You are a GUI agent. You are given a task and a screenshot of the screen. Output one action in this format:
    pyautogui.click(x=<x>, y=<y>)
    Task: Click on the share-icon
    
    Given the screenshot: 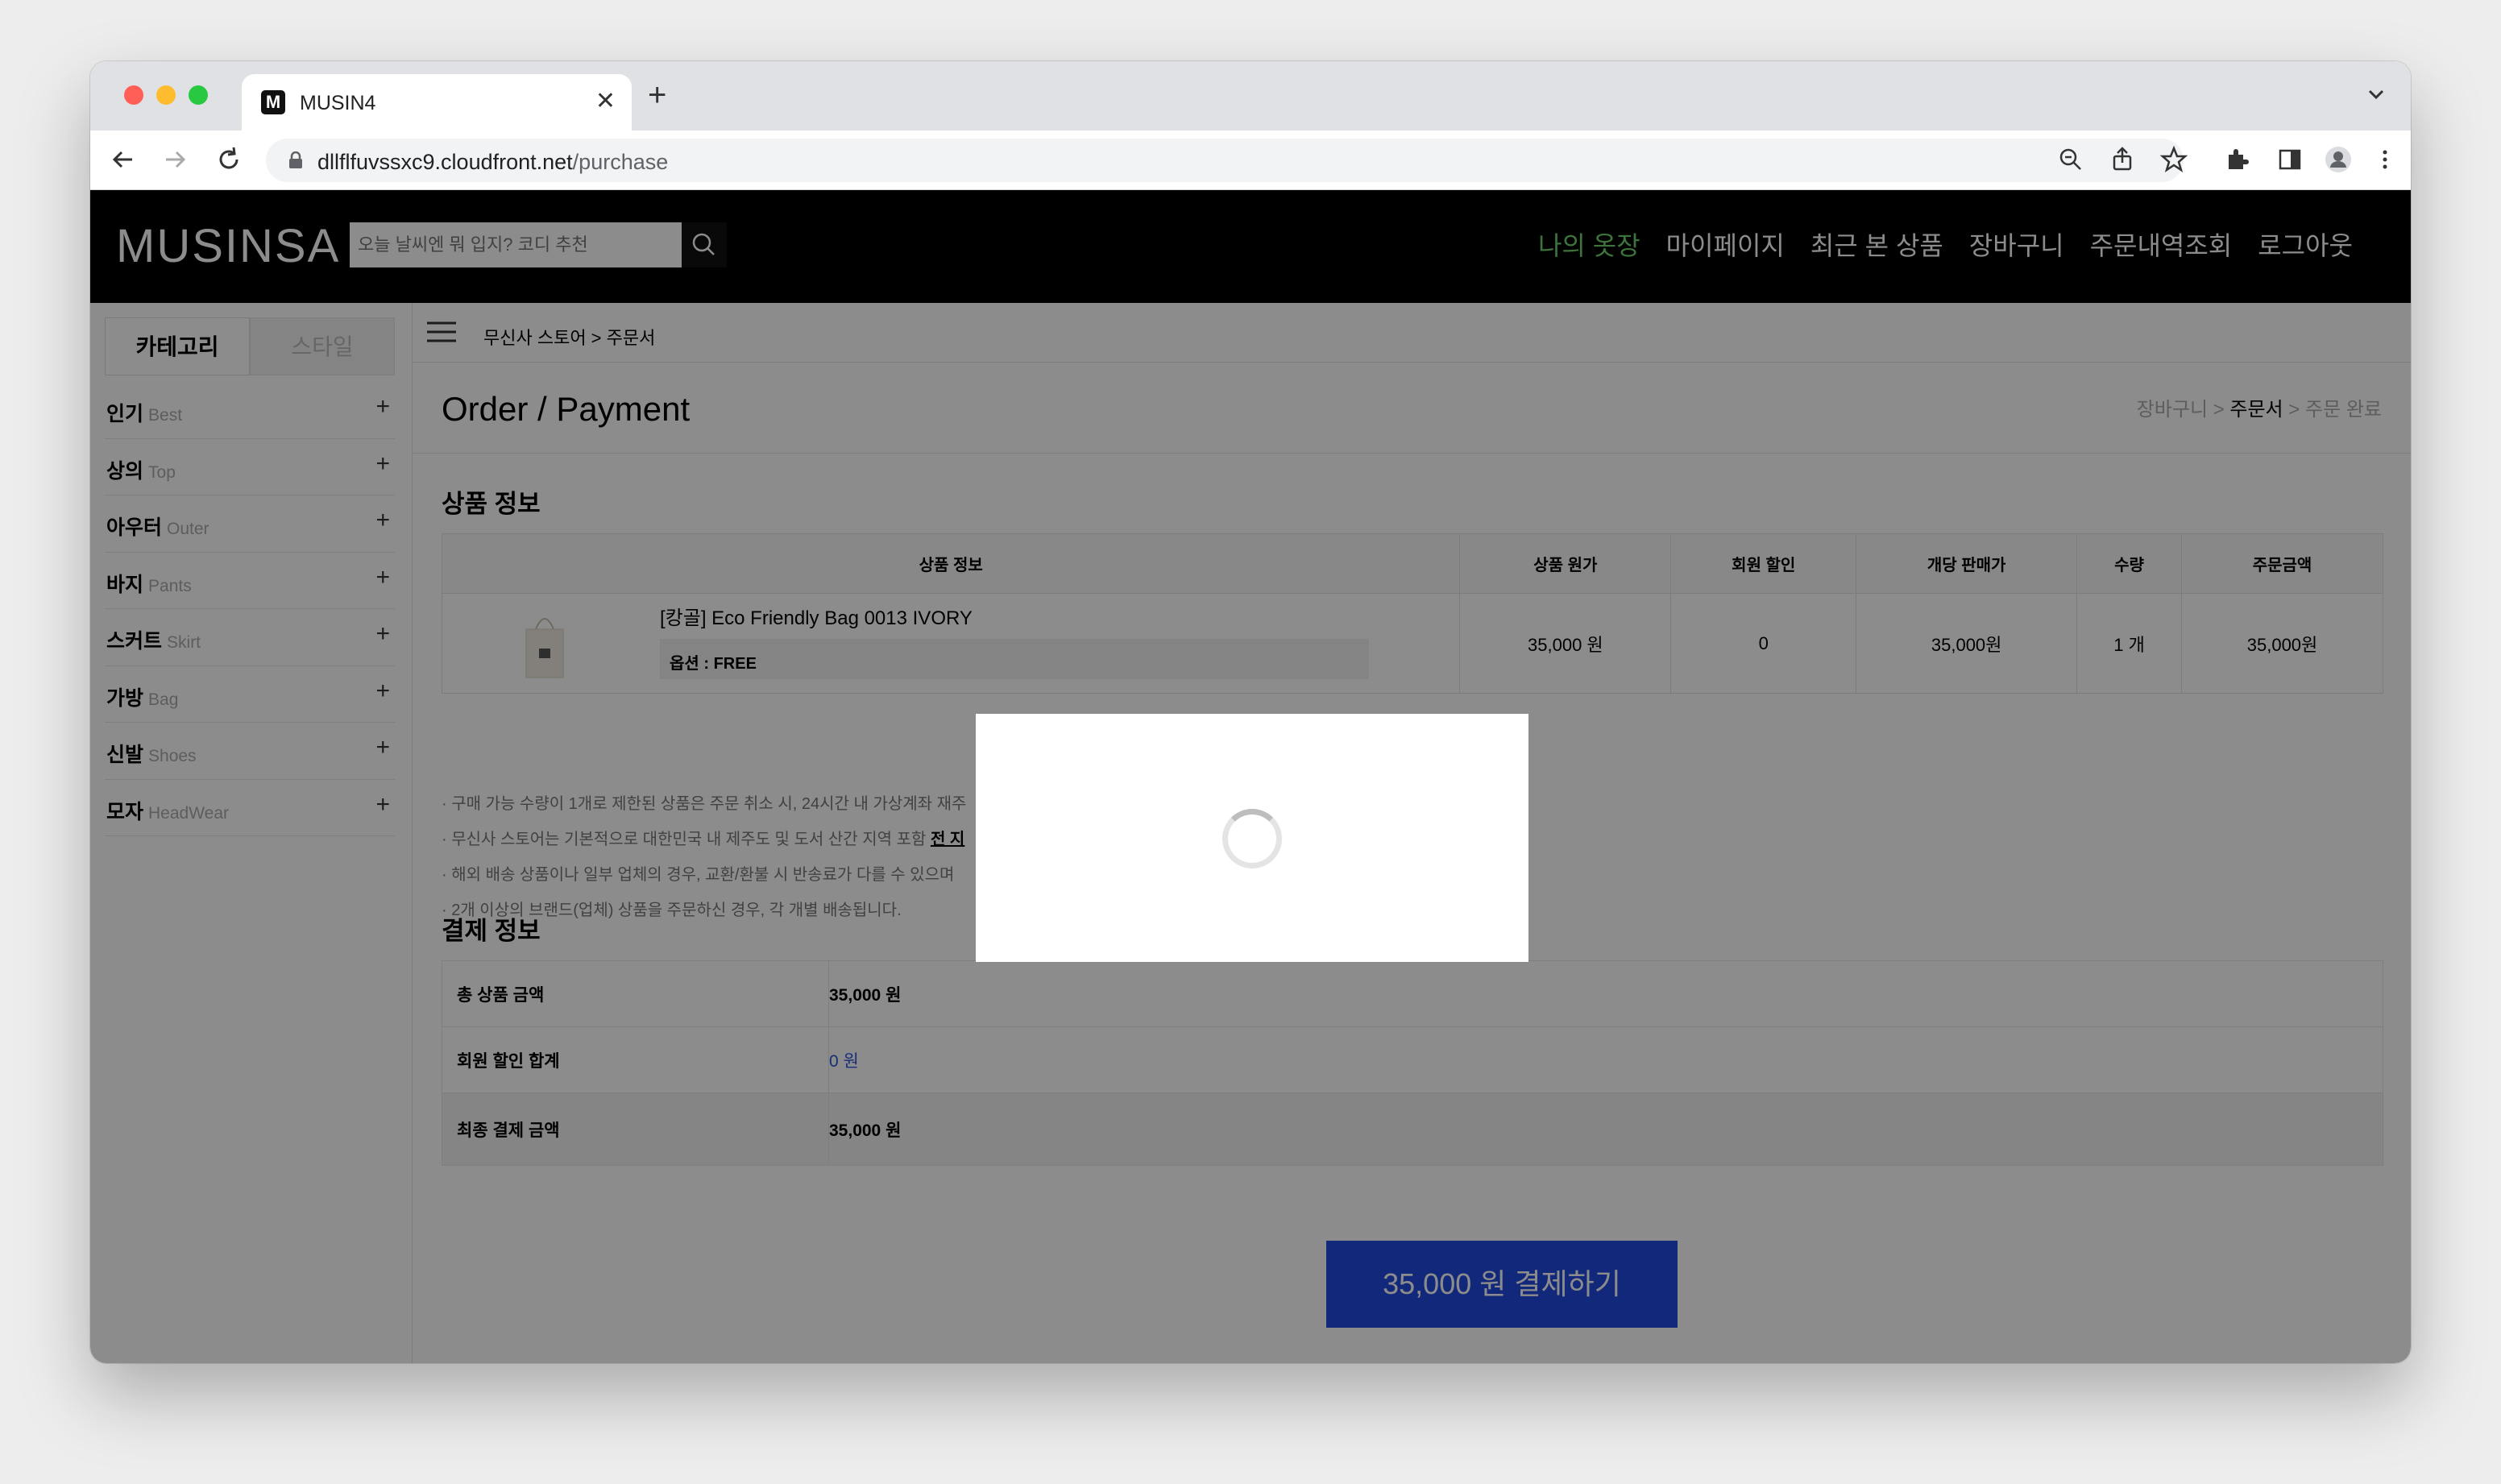 What is the action you would take?
    pyautogui.click(x=2122, y=159)
    